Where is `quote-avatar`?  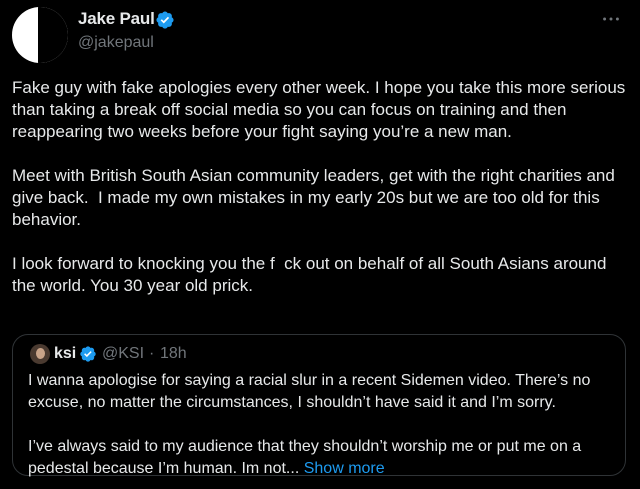 quote-avatar is located at coordinates (40, 354).